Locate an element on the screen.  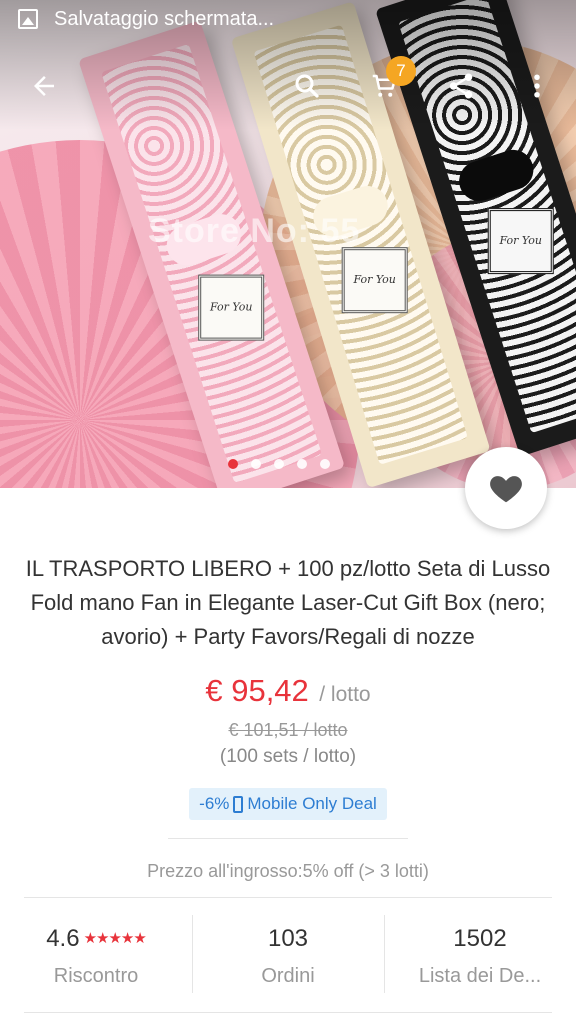
stat-label: Riscontro is located at coordinates (96, 976).